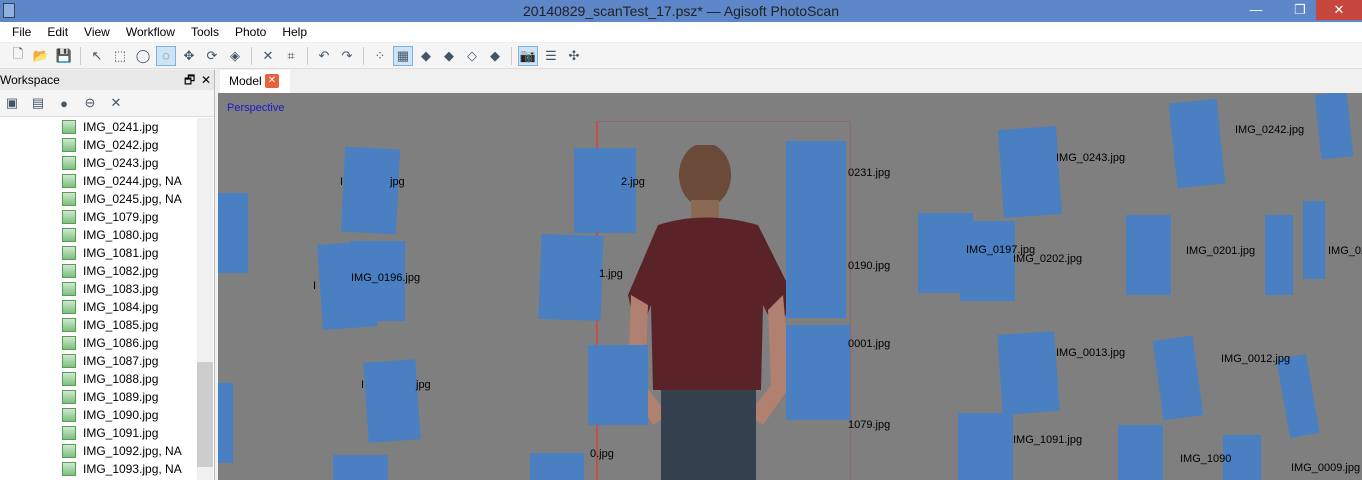 The image size is (1362, 480). I want to click on tab-model: Model ✕, so click(255, 81).